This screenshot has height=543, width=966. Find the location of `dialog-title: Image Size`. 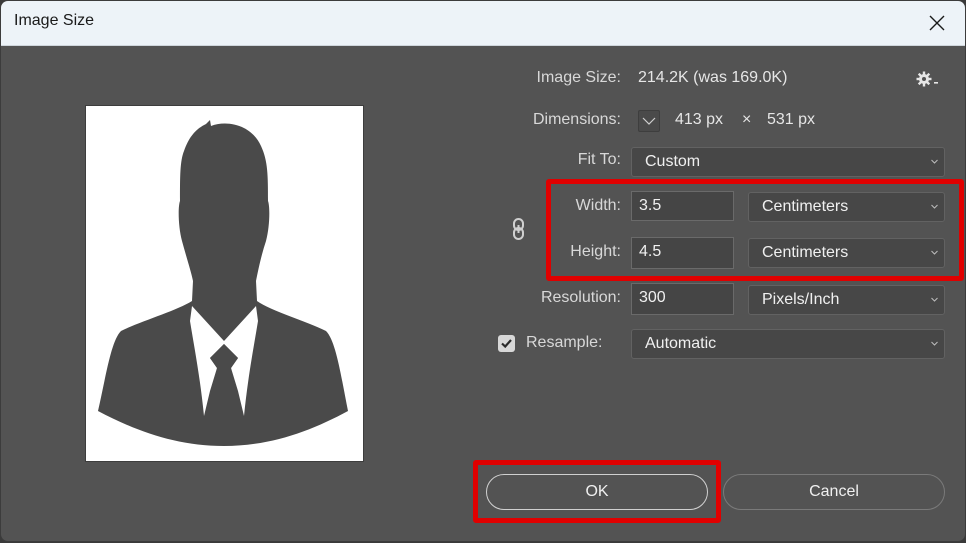

dialog-title: Image Size is located at coordinates (54, 20).